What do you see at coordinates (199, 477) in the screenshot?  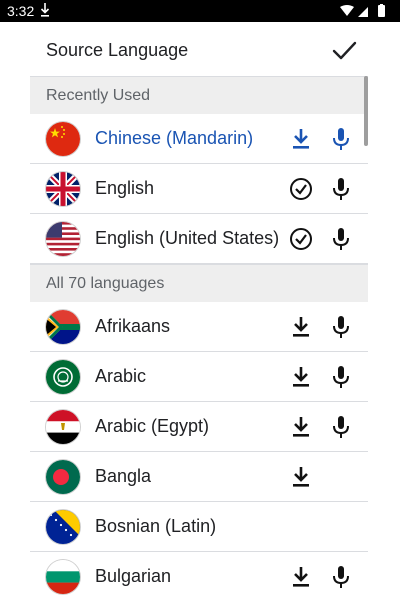 I see `language-row-bangla: Bangla` at bounding box center [199, 477].